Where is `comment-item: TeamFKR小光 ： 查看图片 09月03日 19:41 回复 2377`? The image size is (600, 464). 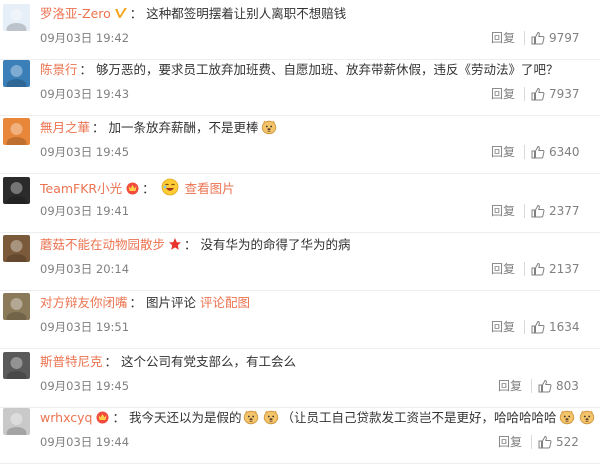
comment-item: TeamFKR小光 ： 查看图片 09月03日 19:41 回复 2377 is located at coordinates (300, 203).